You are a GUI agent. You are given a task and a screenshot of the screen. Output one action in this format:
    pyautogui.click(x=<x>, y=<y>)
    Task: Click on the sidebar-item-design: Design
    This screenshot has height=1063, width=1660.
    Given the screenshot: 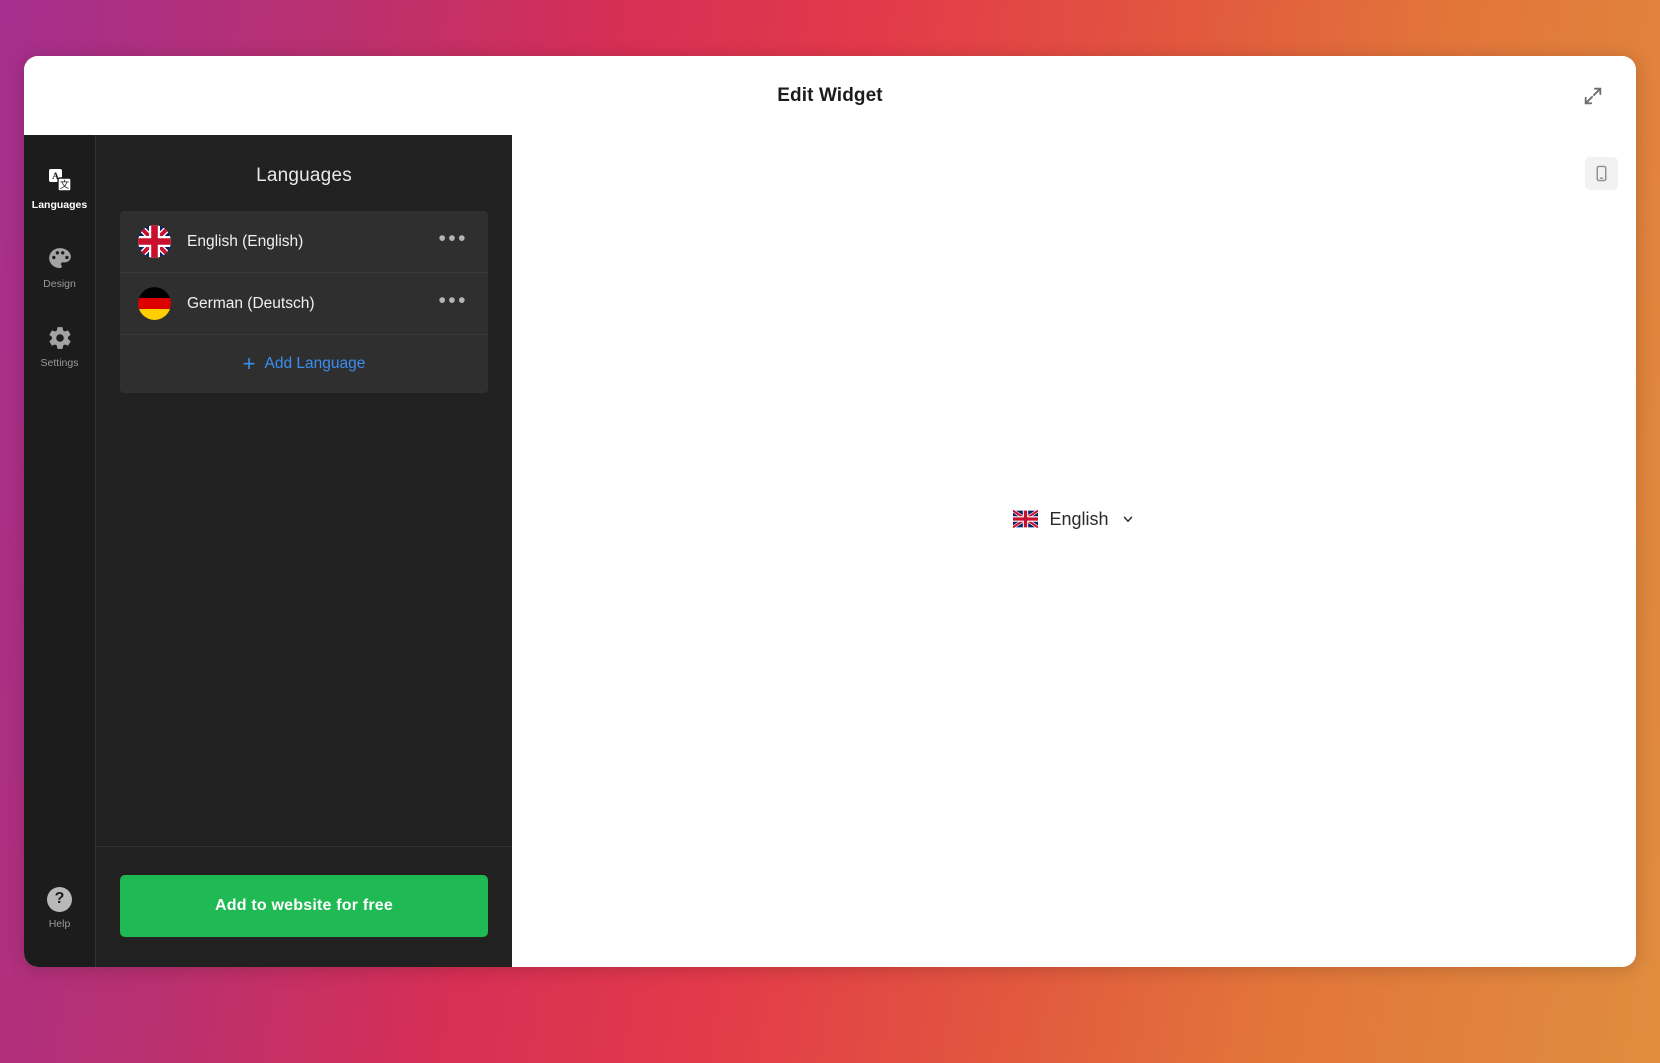 What is the action you would take?
    pyautogui.click(x=59, y=267)
    